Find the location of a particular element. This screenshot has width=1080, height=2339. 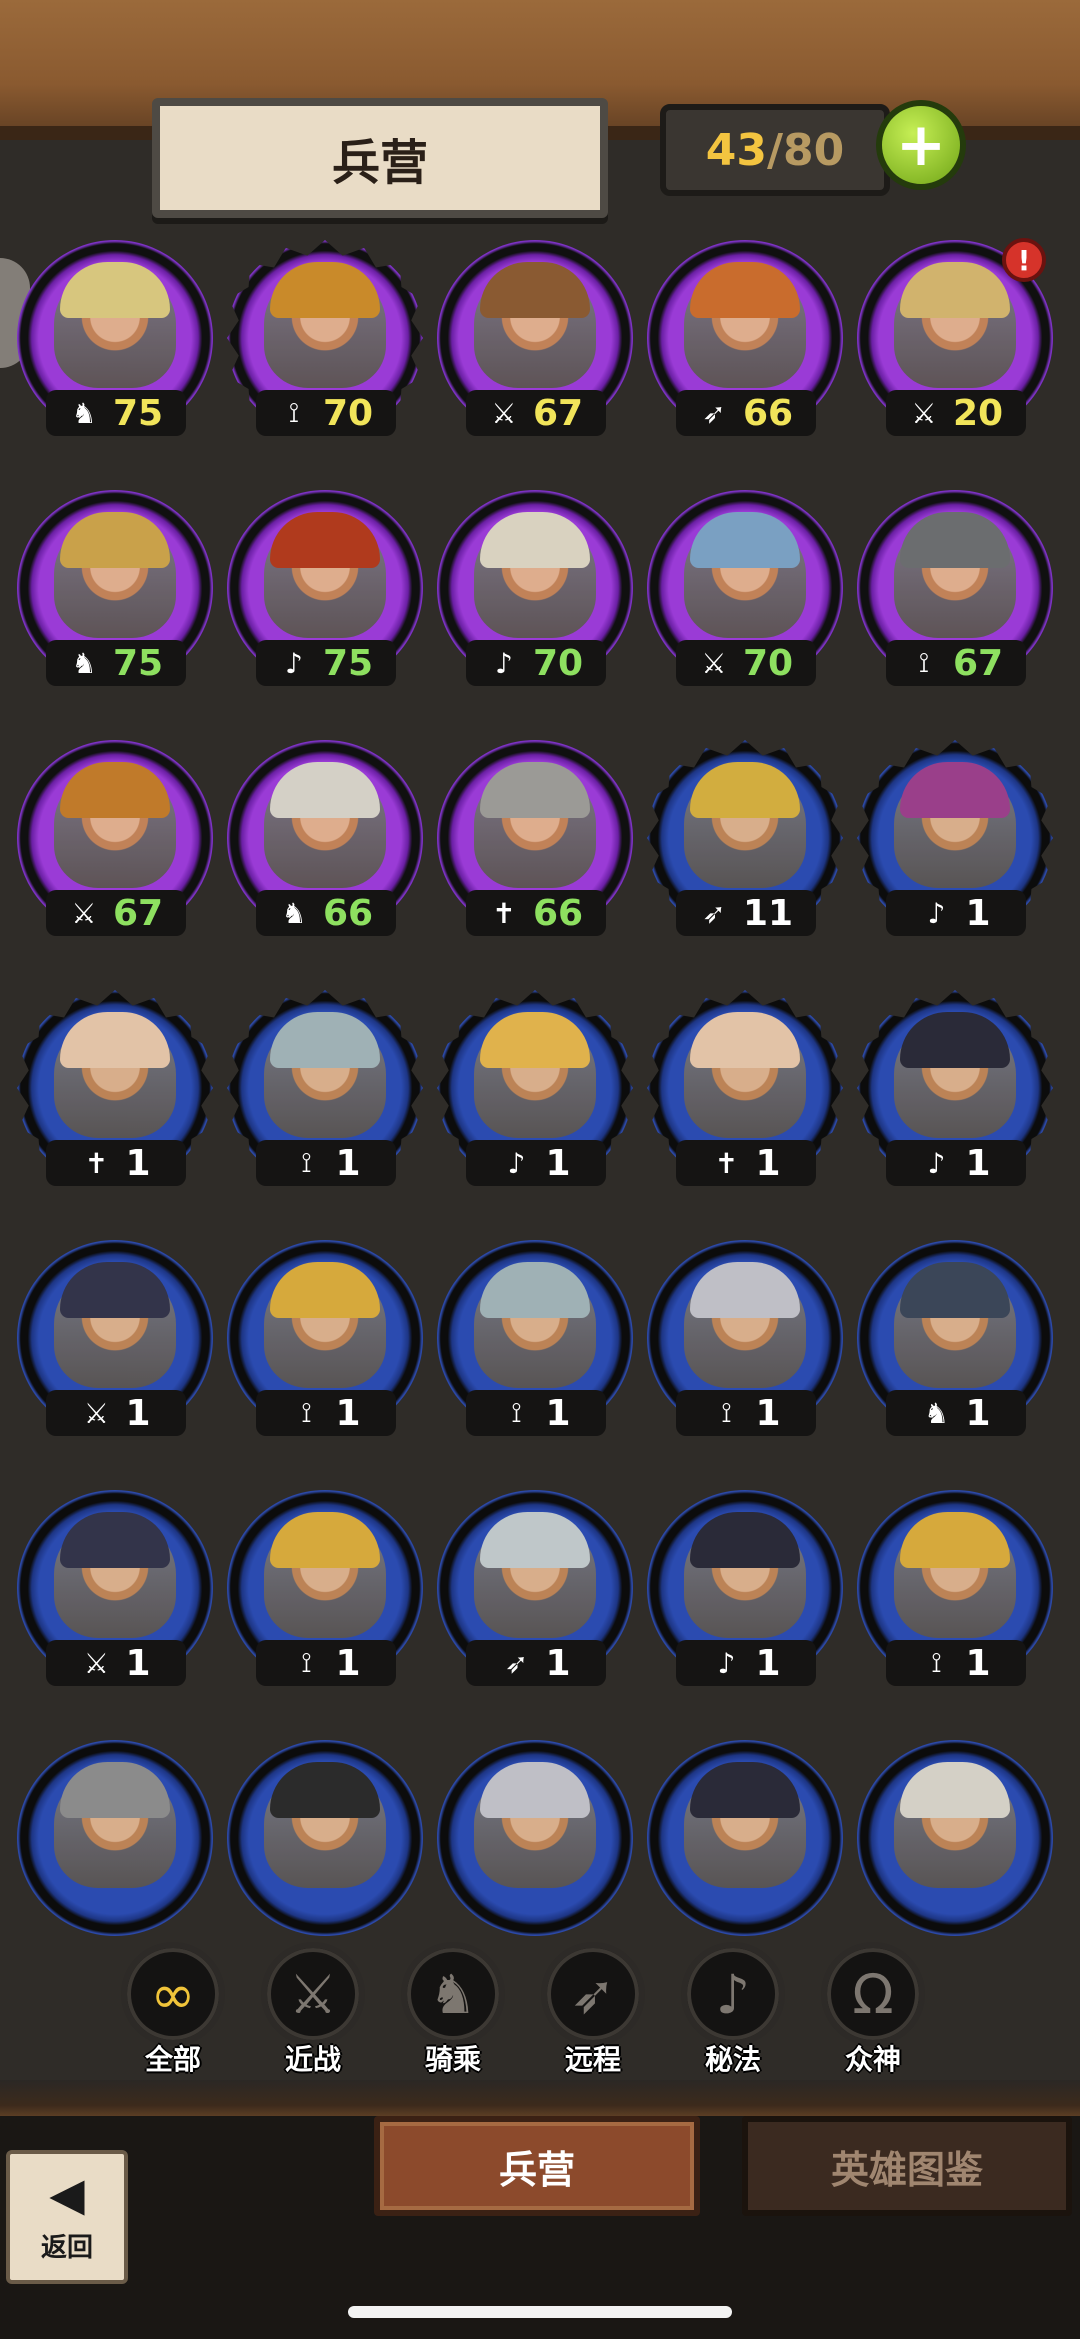

unit-level-bar: ➶ 1 is located at coordinates (536, 1663).